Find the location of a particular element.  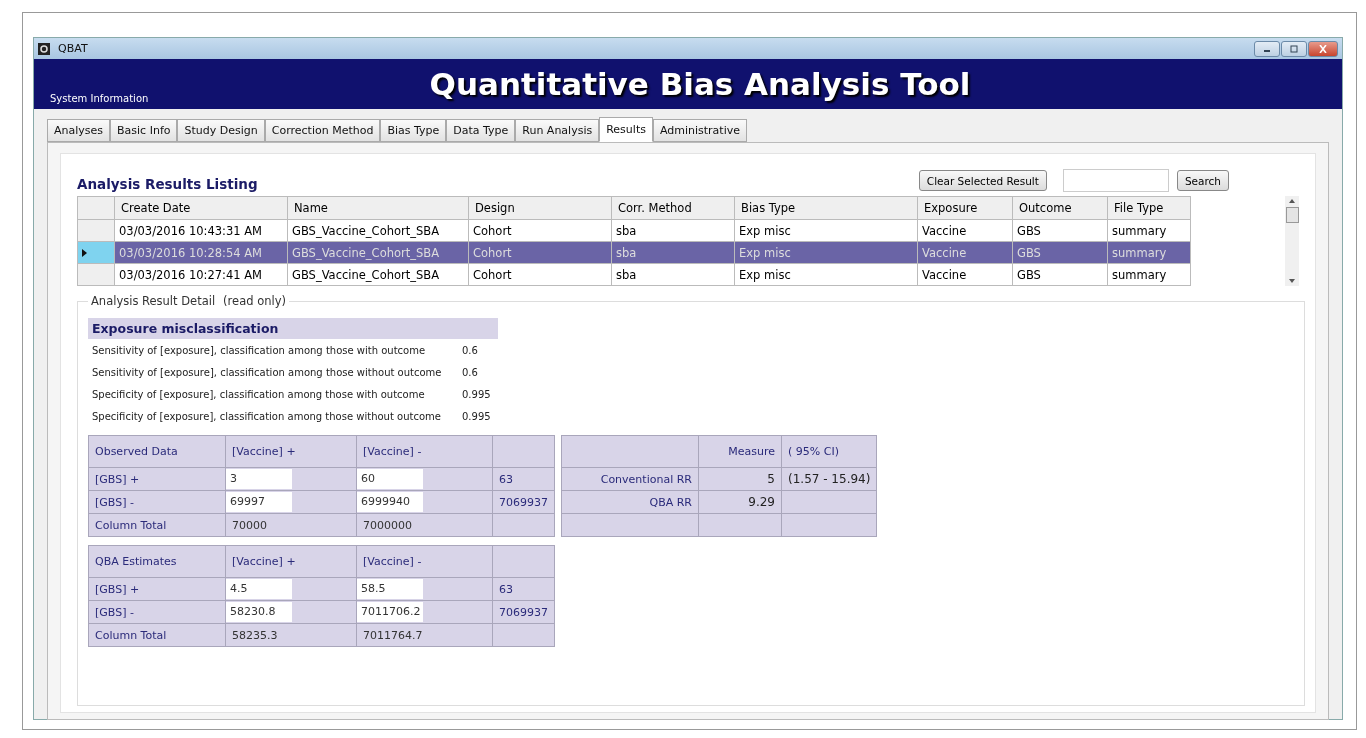

column-header: File Type is located at coordinates (1149, 208).